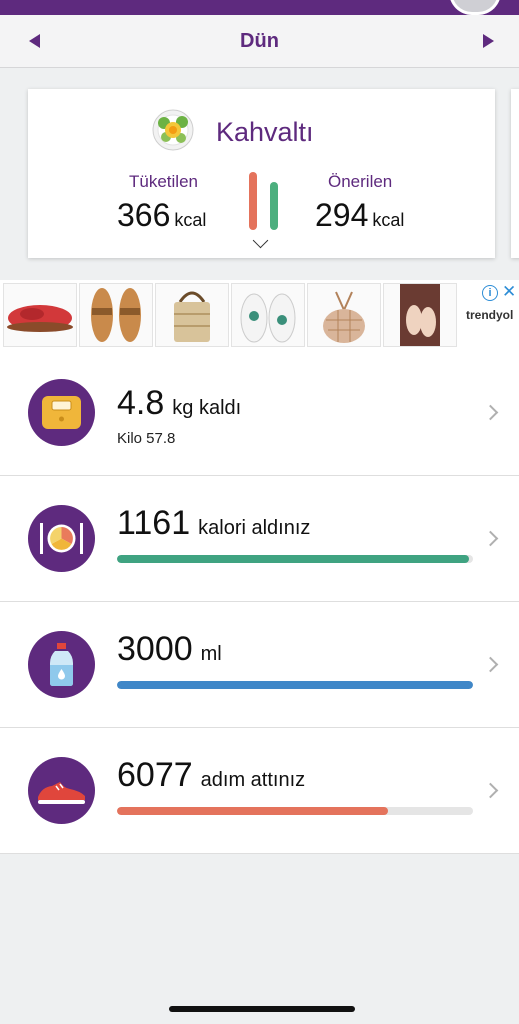 This screenshot has height=1024, width=519. What do you see at coordinates (252, 811) in the screenshot?
I see `steps-progress-fill` at bounding box center [252, 811].